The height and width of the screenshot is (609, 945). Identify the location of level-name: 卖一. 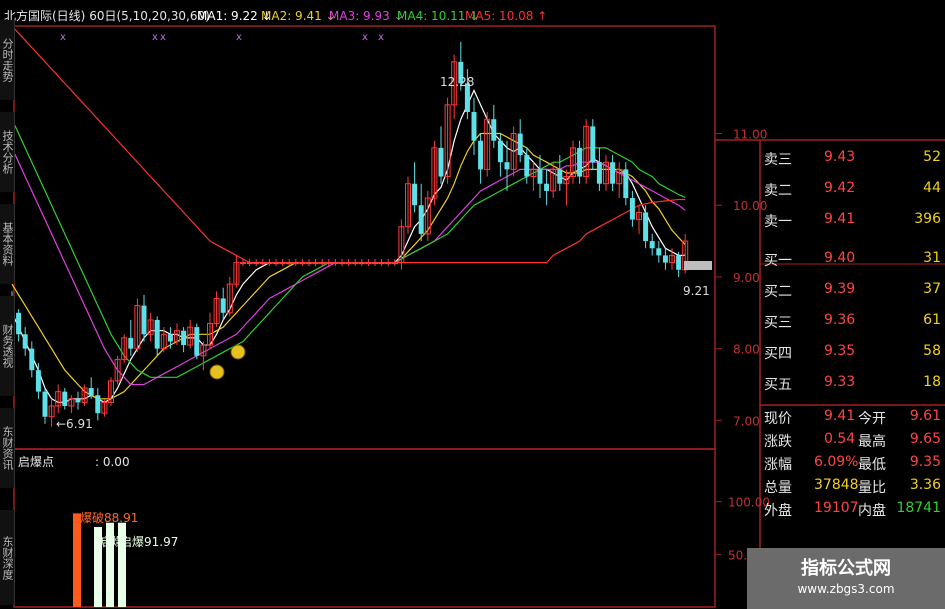
(778, 222).